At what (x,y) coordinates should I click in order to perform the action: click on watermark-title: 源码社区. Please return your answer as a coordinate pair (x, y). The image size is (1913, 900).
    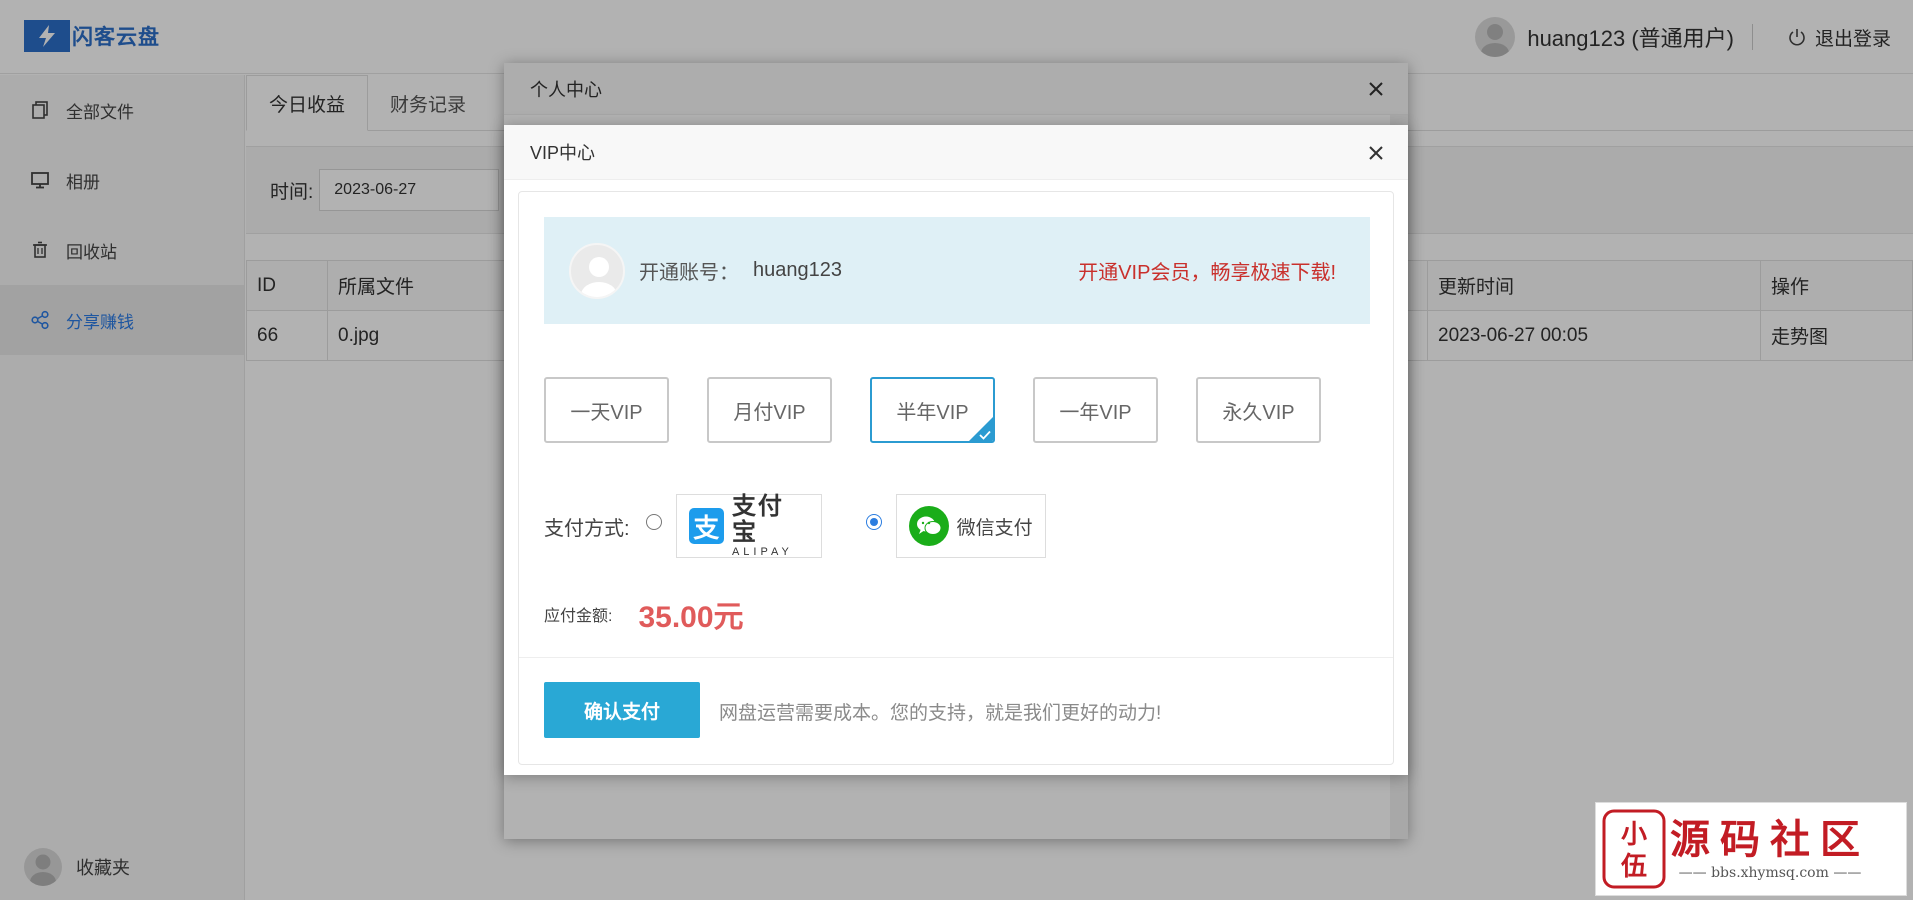
    Looking at the image, I should click on (1770, 840).